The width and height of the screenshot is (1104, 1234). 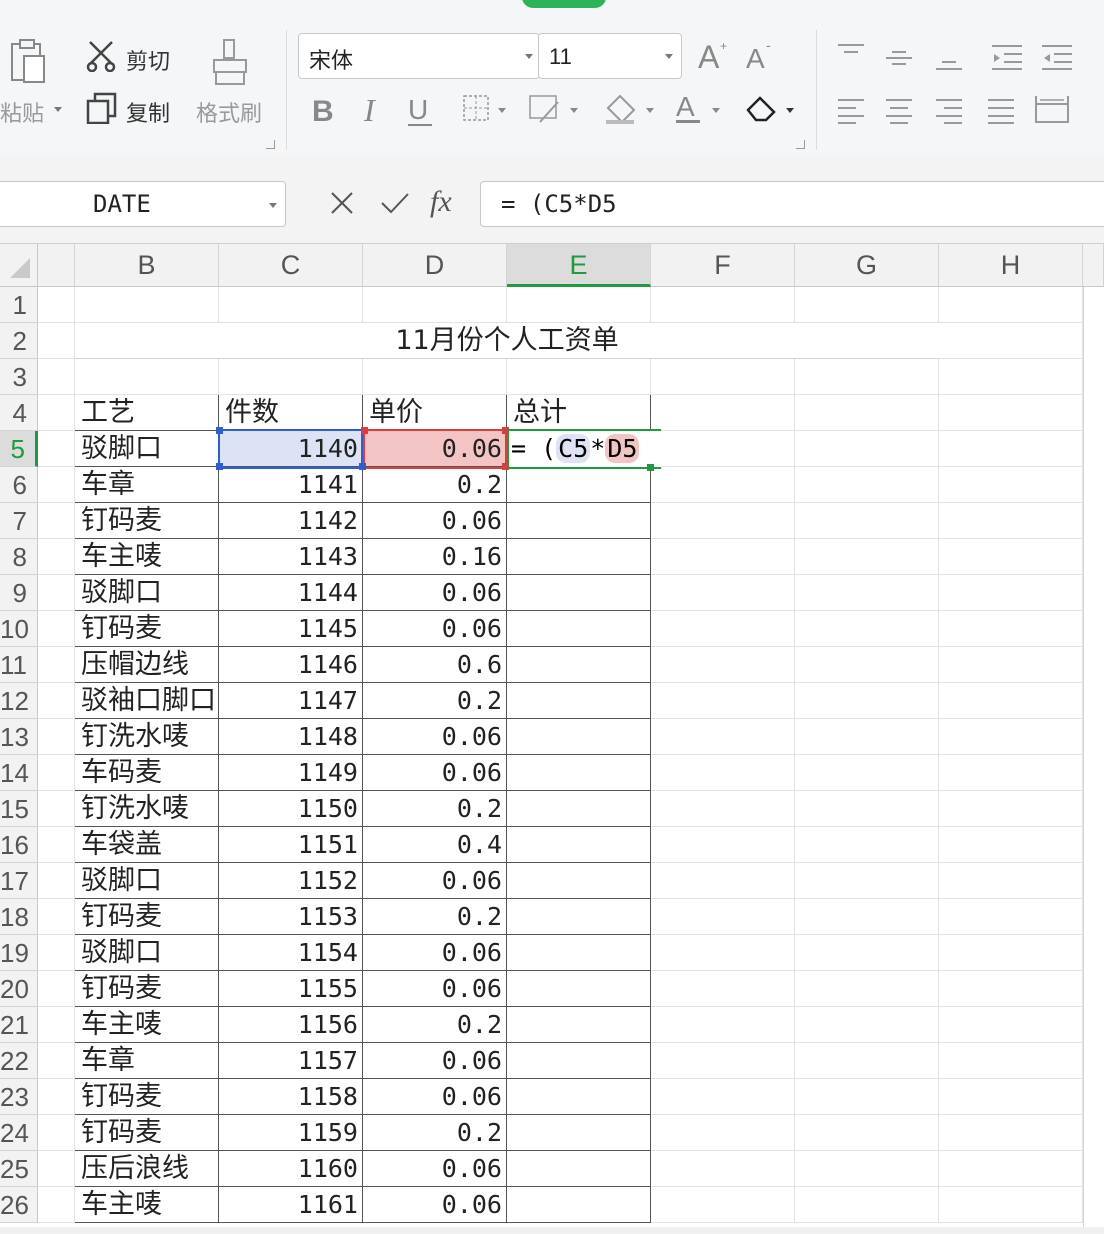 What do you see at coordinates (867, 521) in the screenshot?
I see `cell-g7` at bounding box center [867, 521].